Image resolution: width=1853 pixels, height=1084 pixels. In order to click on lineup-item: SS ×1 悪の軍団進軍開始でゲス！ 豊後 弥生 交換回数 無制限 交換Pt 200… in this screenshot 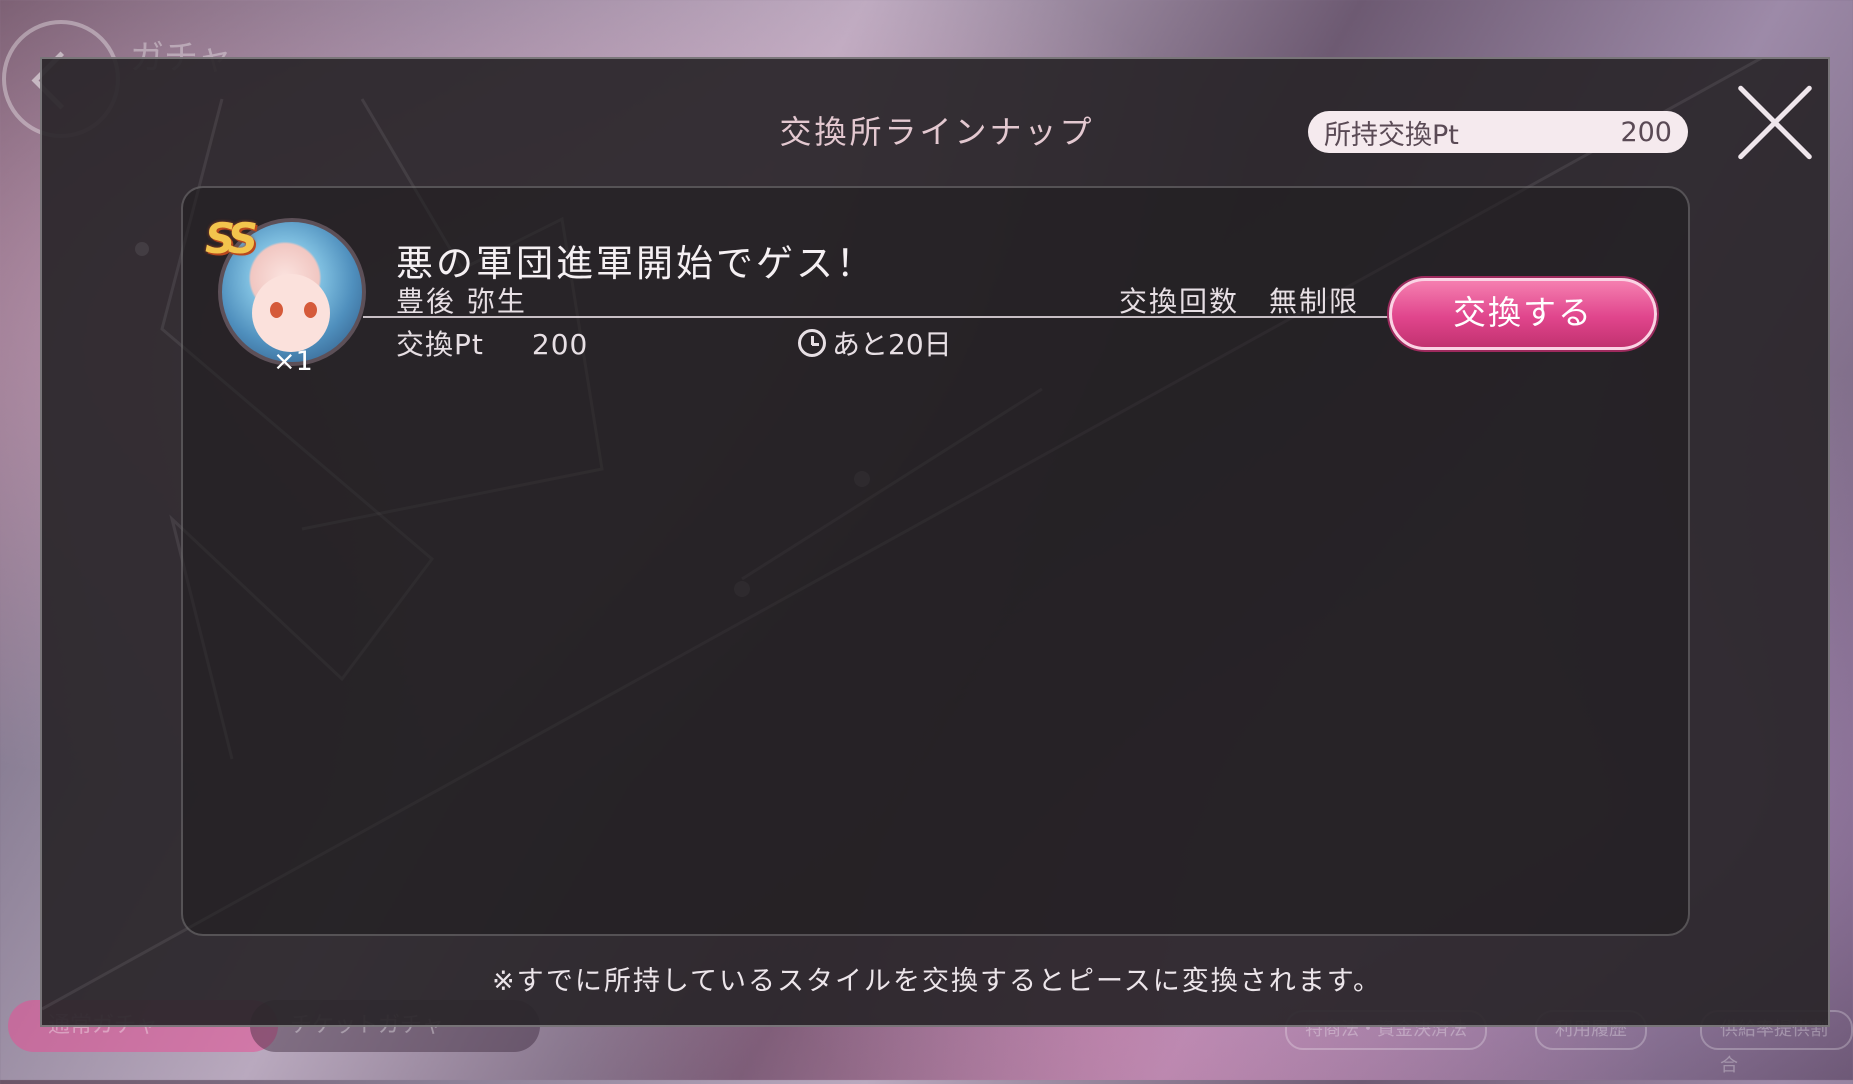, I will do `click(937, 282)`.